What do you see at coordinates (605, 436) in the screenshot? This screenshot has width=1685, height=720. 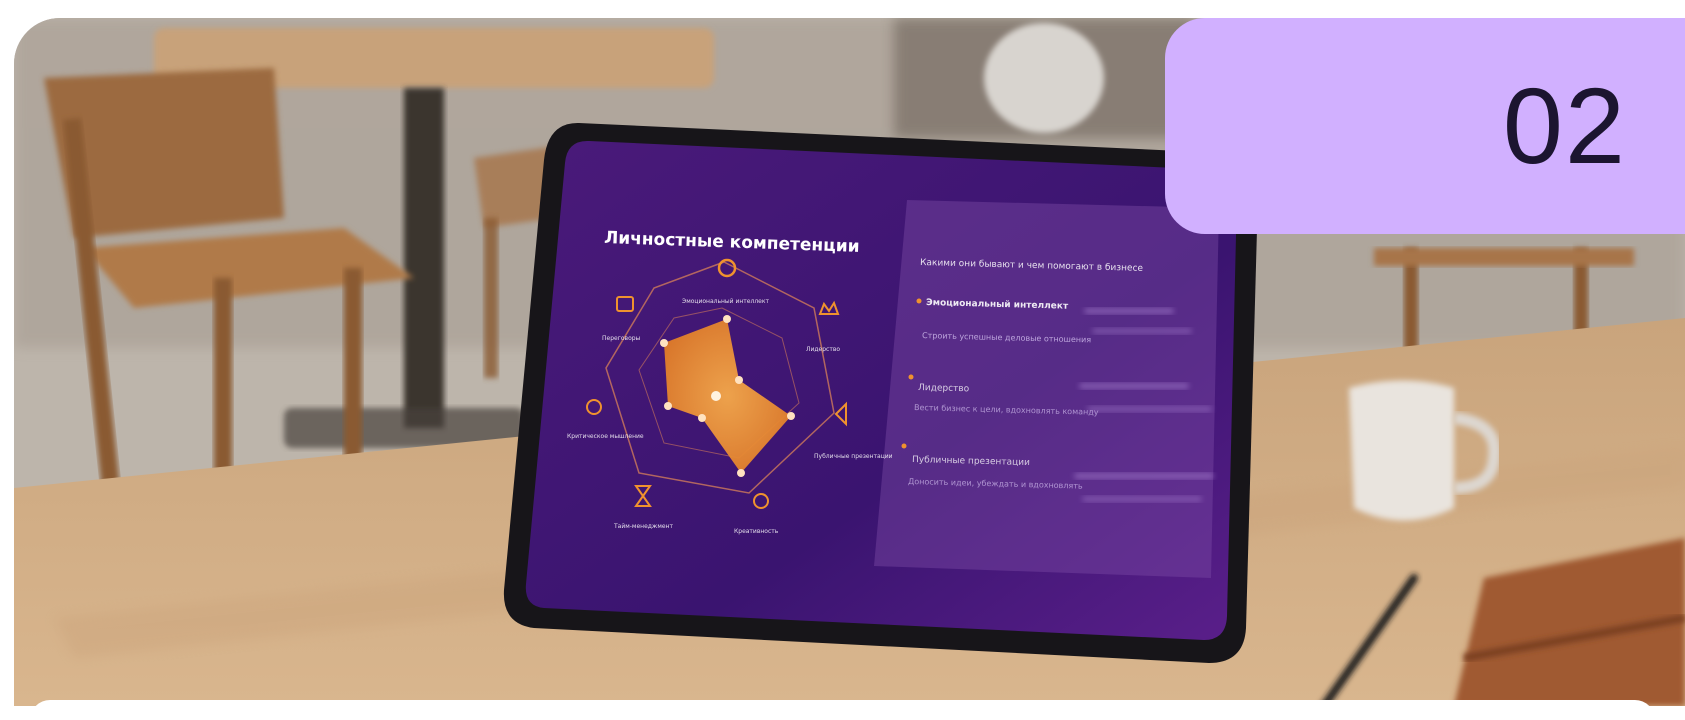 I see `radar-label-left: Критическое мышление` at bounding box center [605, 436].